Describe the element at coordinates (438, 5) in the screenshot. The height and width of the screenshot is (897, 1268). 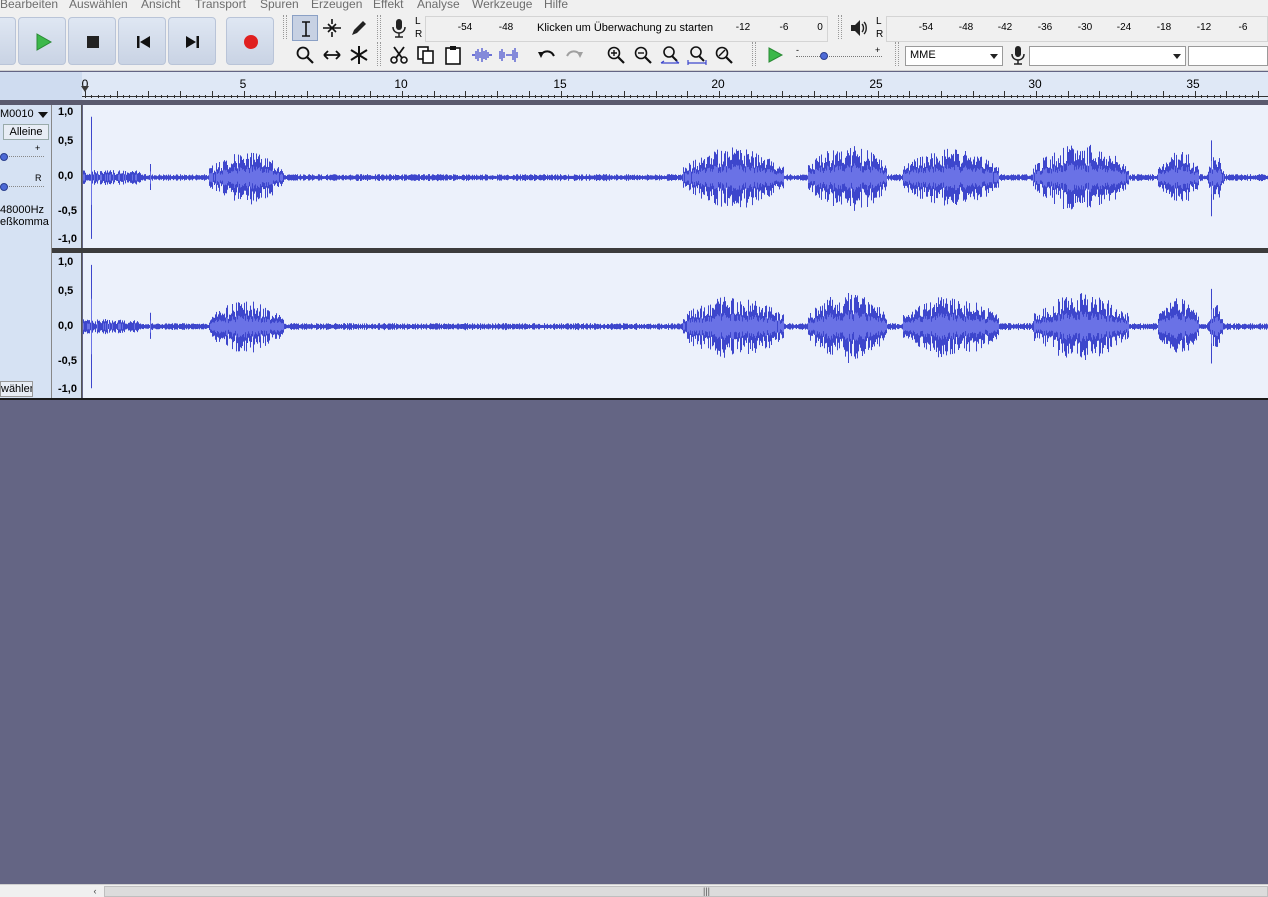
I see `menu-analyse: Analyse` at that location.